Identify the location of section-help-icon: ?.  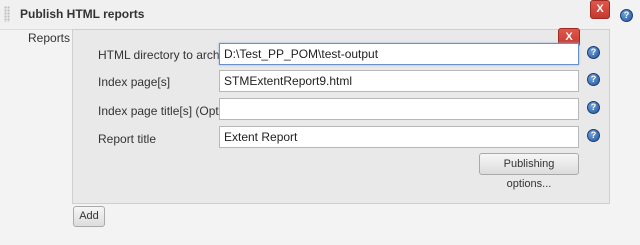
(626, 15).